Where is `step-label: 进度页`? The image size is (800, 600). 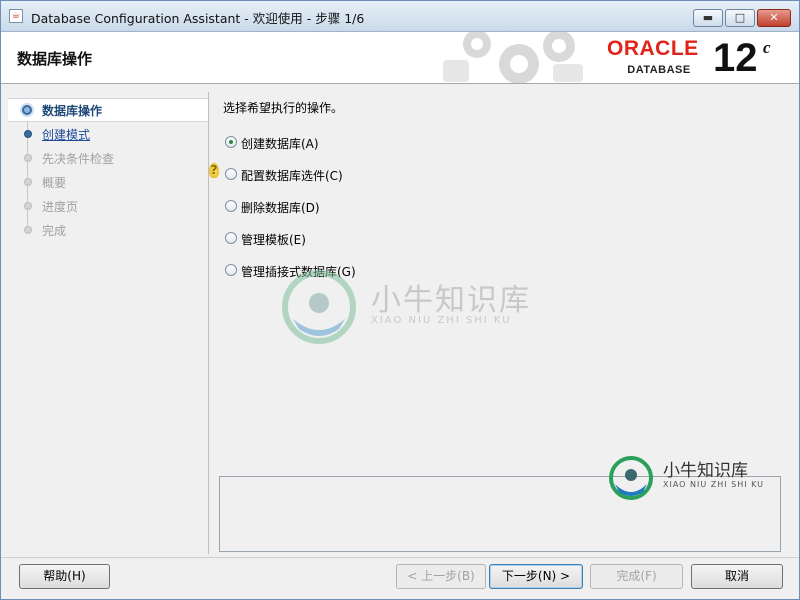 step-label: 进度页 is located at coordinates (60, 207).